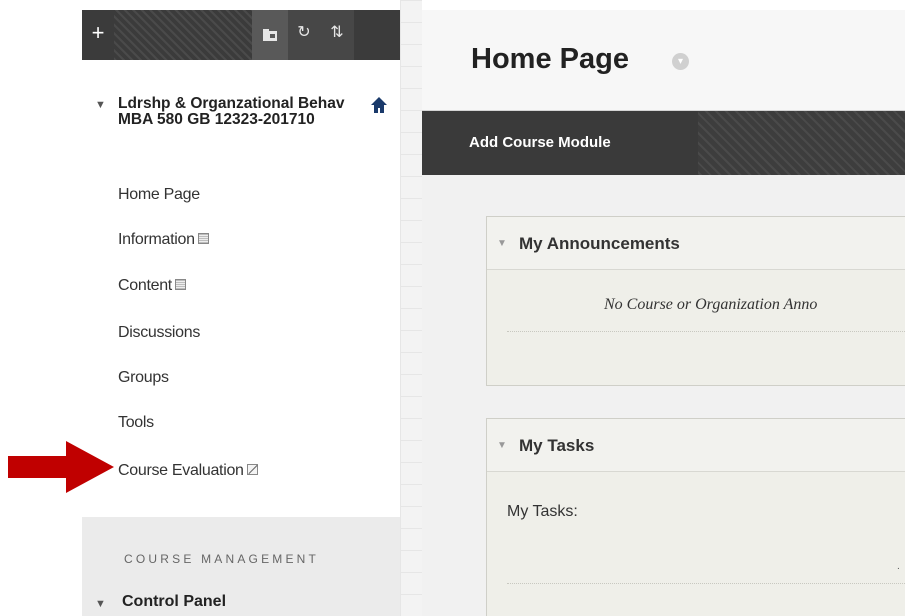 This screenshot has height=616, width=905. Describe the element at coordinates (222, 559) in the screenshot. I see `course-management-heading: COURSE MANAGEMENT` at that location.